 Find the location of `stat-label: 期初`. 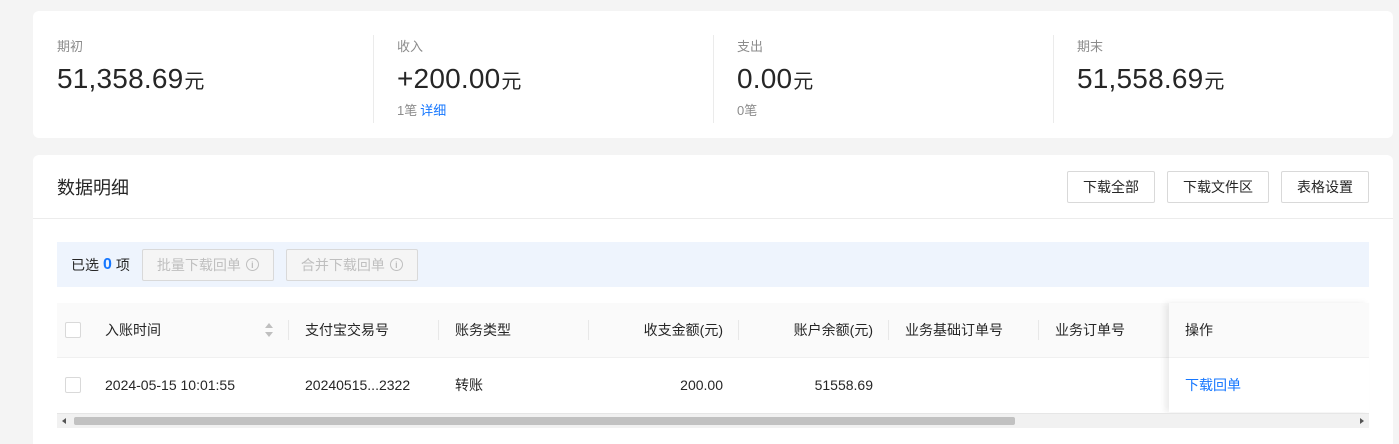

stat-label: 期初 is located at coordinates (70, 46).